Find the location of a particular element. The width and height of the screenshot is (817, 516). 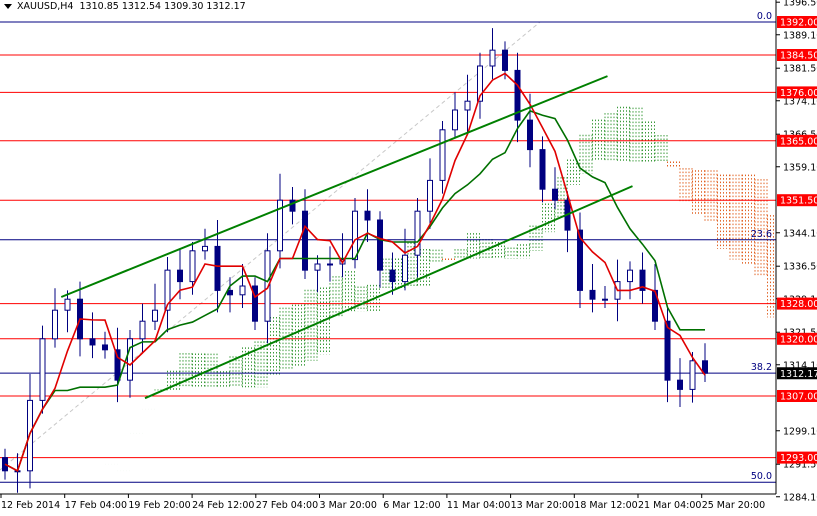

price-tick-label: 1389.10 is located at coordinates (800, 35).